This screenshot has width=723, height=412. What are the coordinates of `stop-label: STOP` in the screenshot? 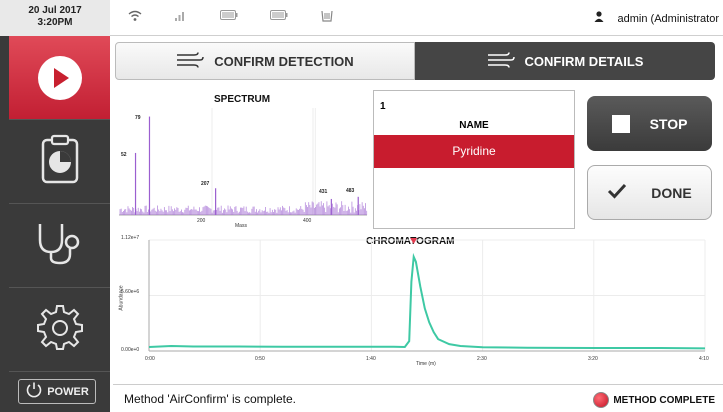 It's located at (668, 123).